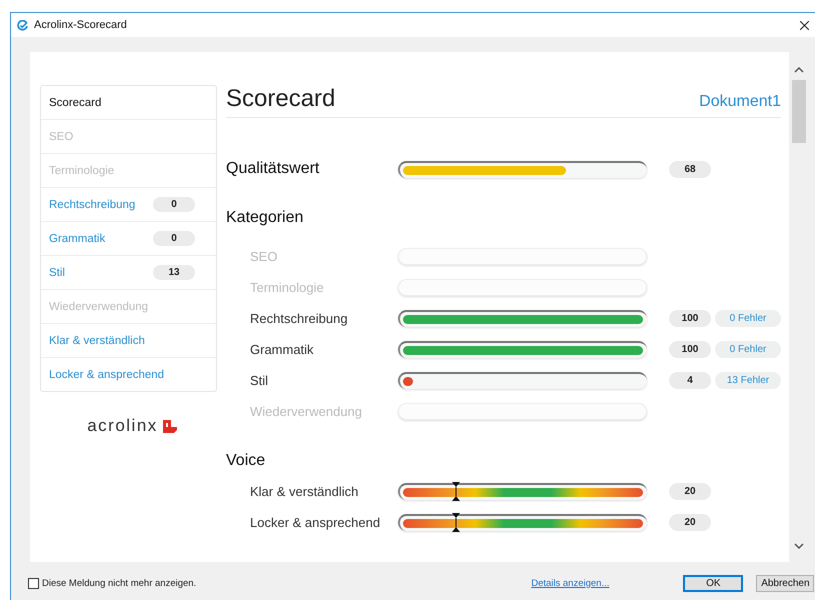 The image size is (815, 600). I want to click on logo-text: acrolinx, so click(122, 426).